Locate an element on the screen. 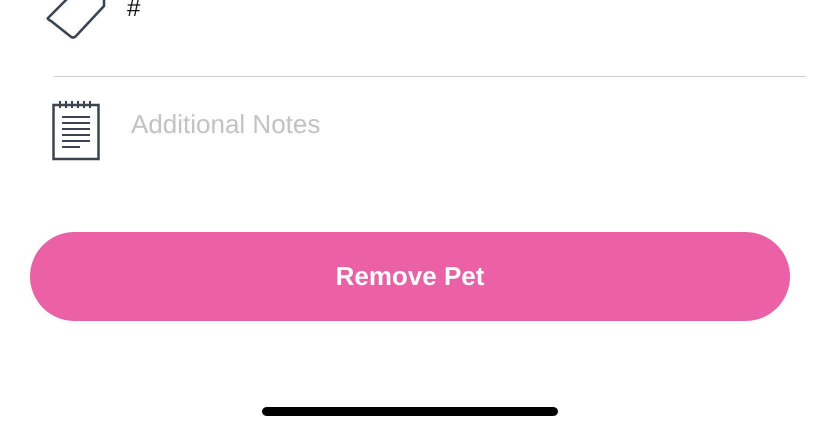 This screenshot has width=822, height=428. tag-icon is located at coordinates (77, 20).